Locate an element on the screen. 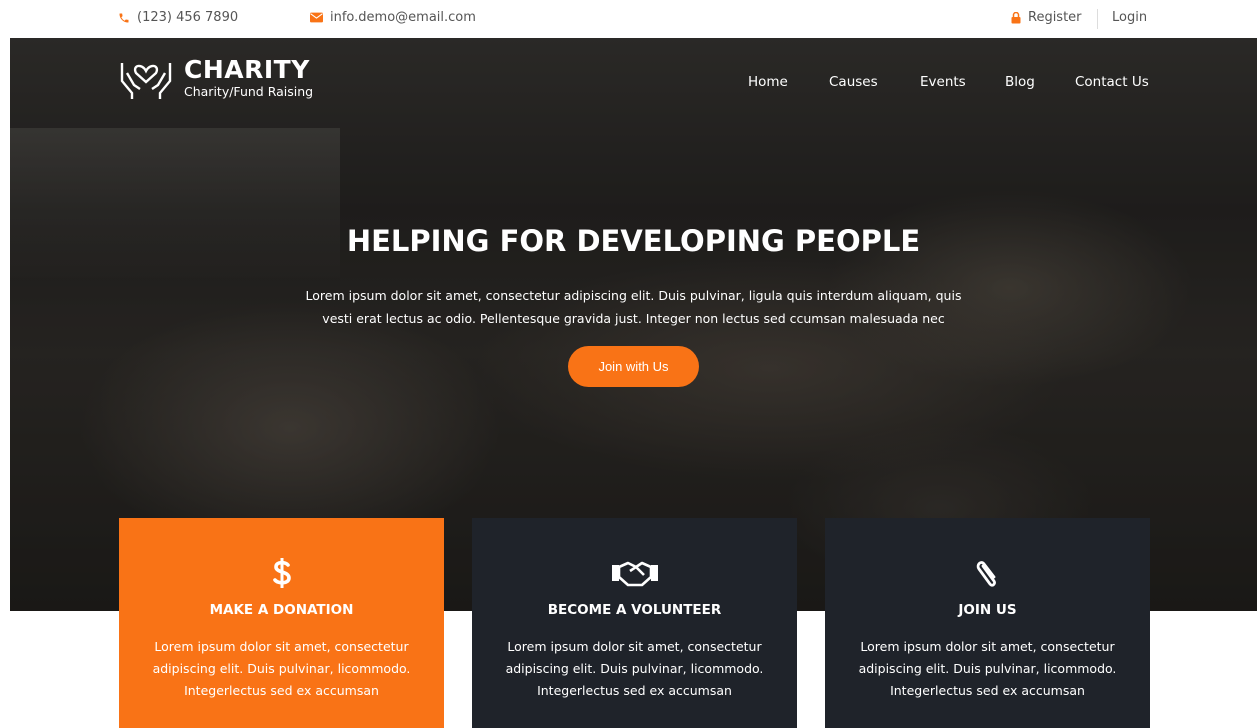 The height and width of the screenshot is (728, 1257). phone-contact: (123) 456 7890 is located at coordinates (178, 17).